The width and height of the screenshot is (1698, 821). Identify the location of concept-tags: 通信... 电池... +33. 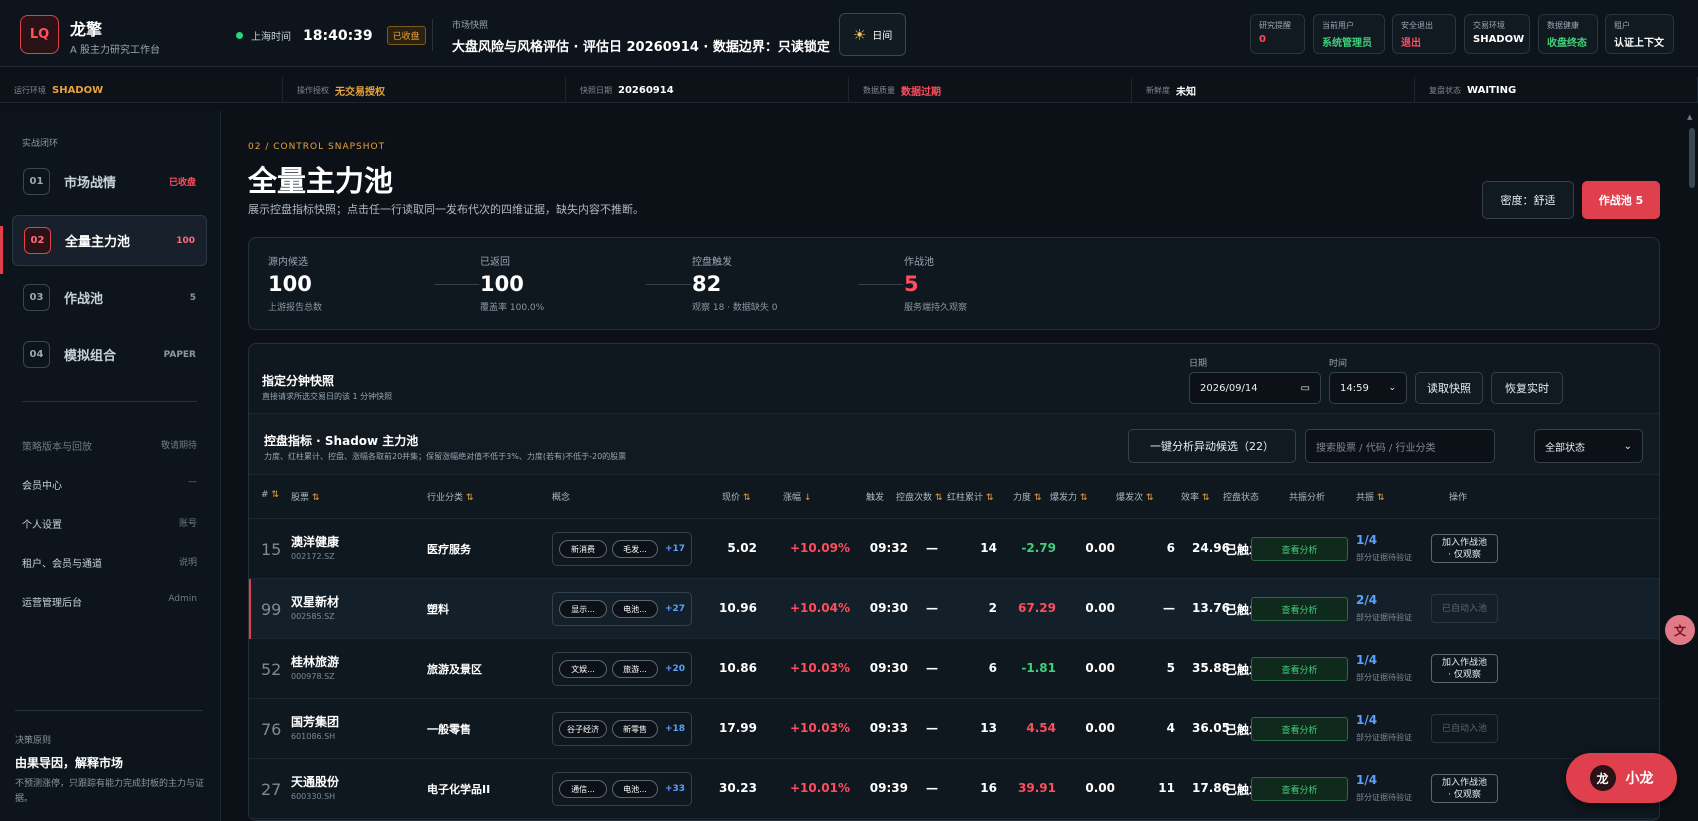
(622, 789).